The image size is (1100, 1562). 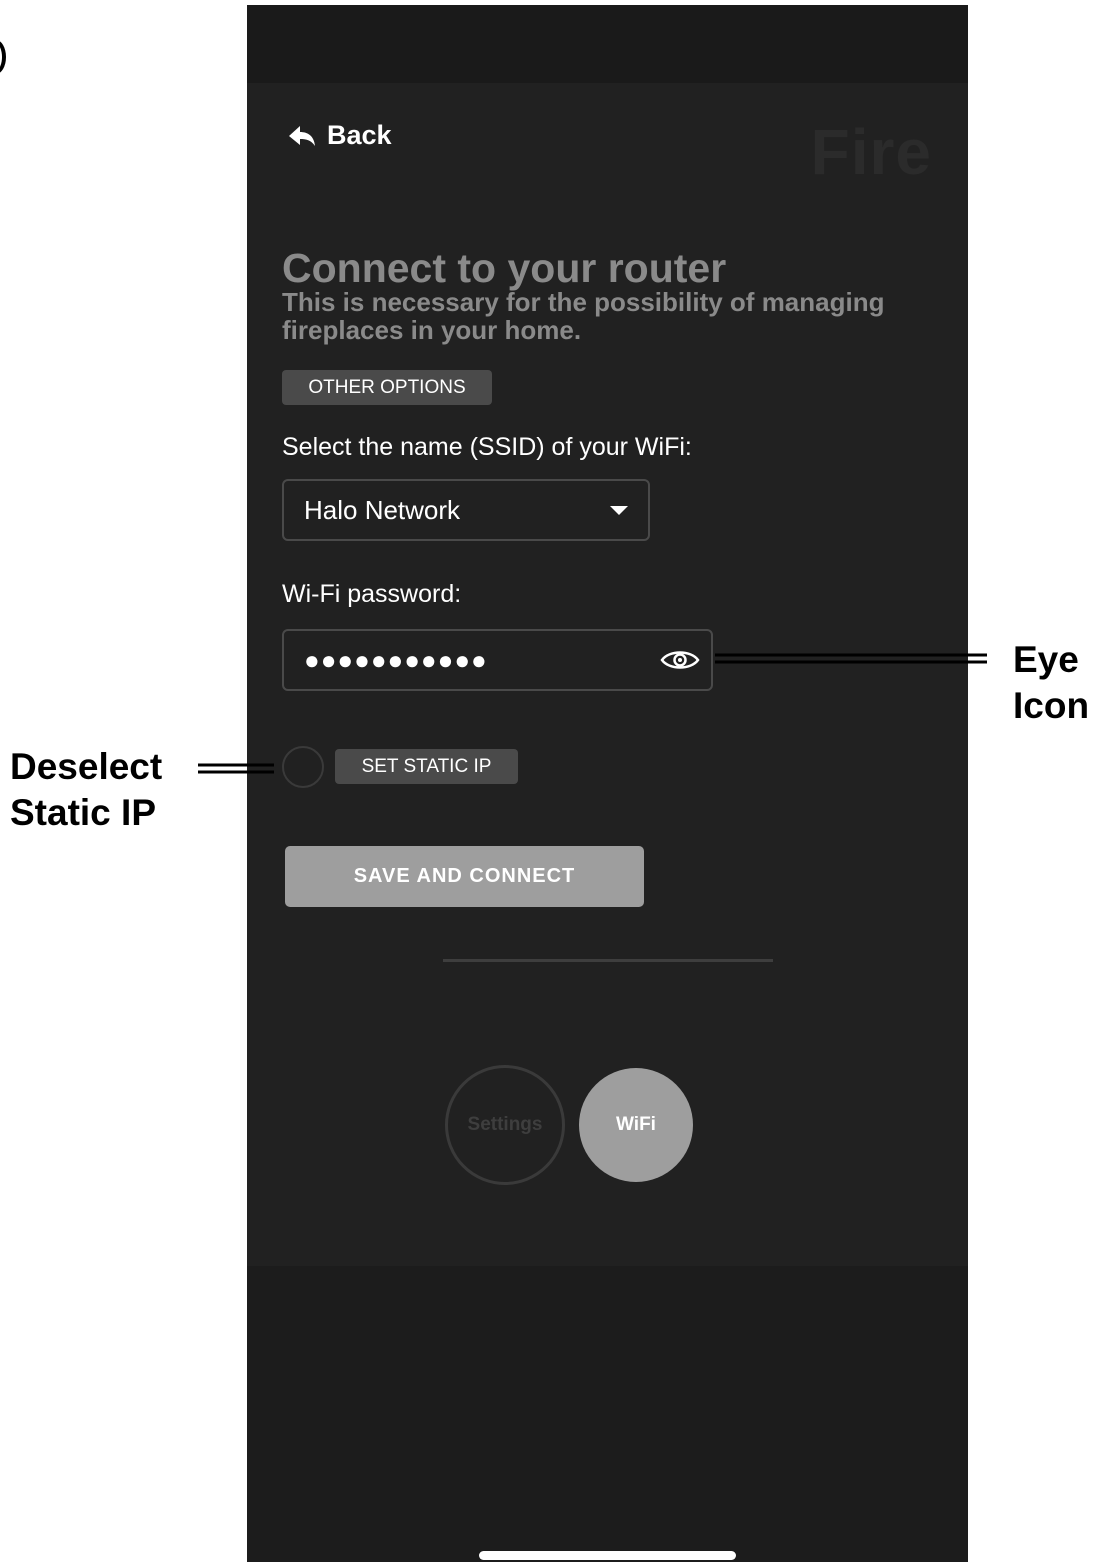 I want to click on back-button: Back, so click(x=339, y=135).